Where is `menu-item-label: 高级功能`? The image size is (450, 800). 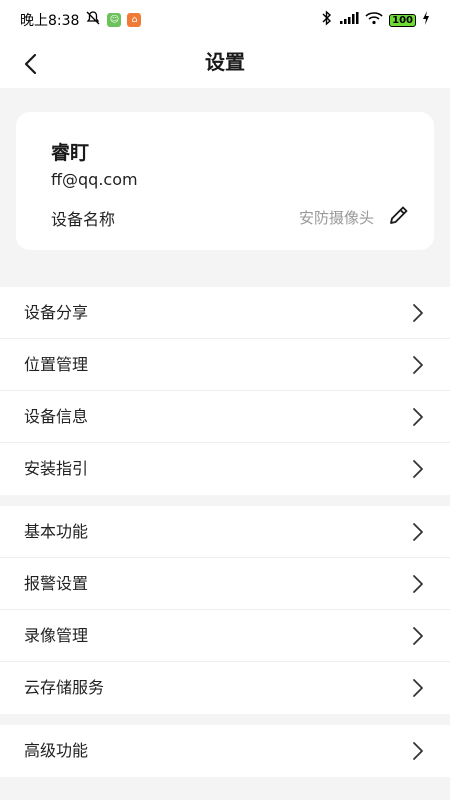 menu-item-label: 高级功能 is located at coordinates (56, 750).